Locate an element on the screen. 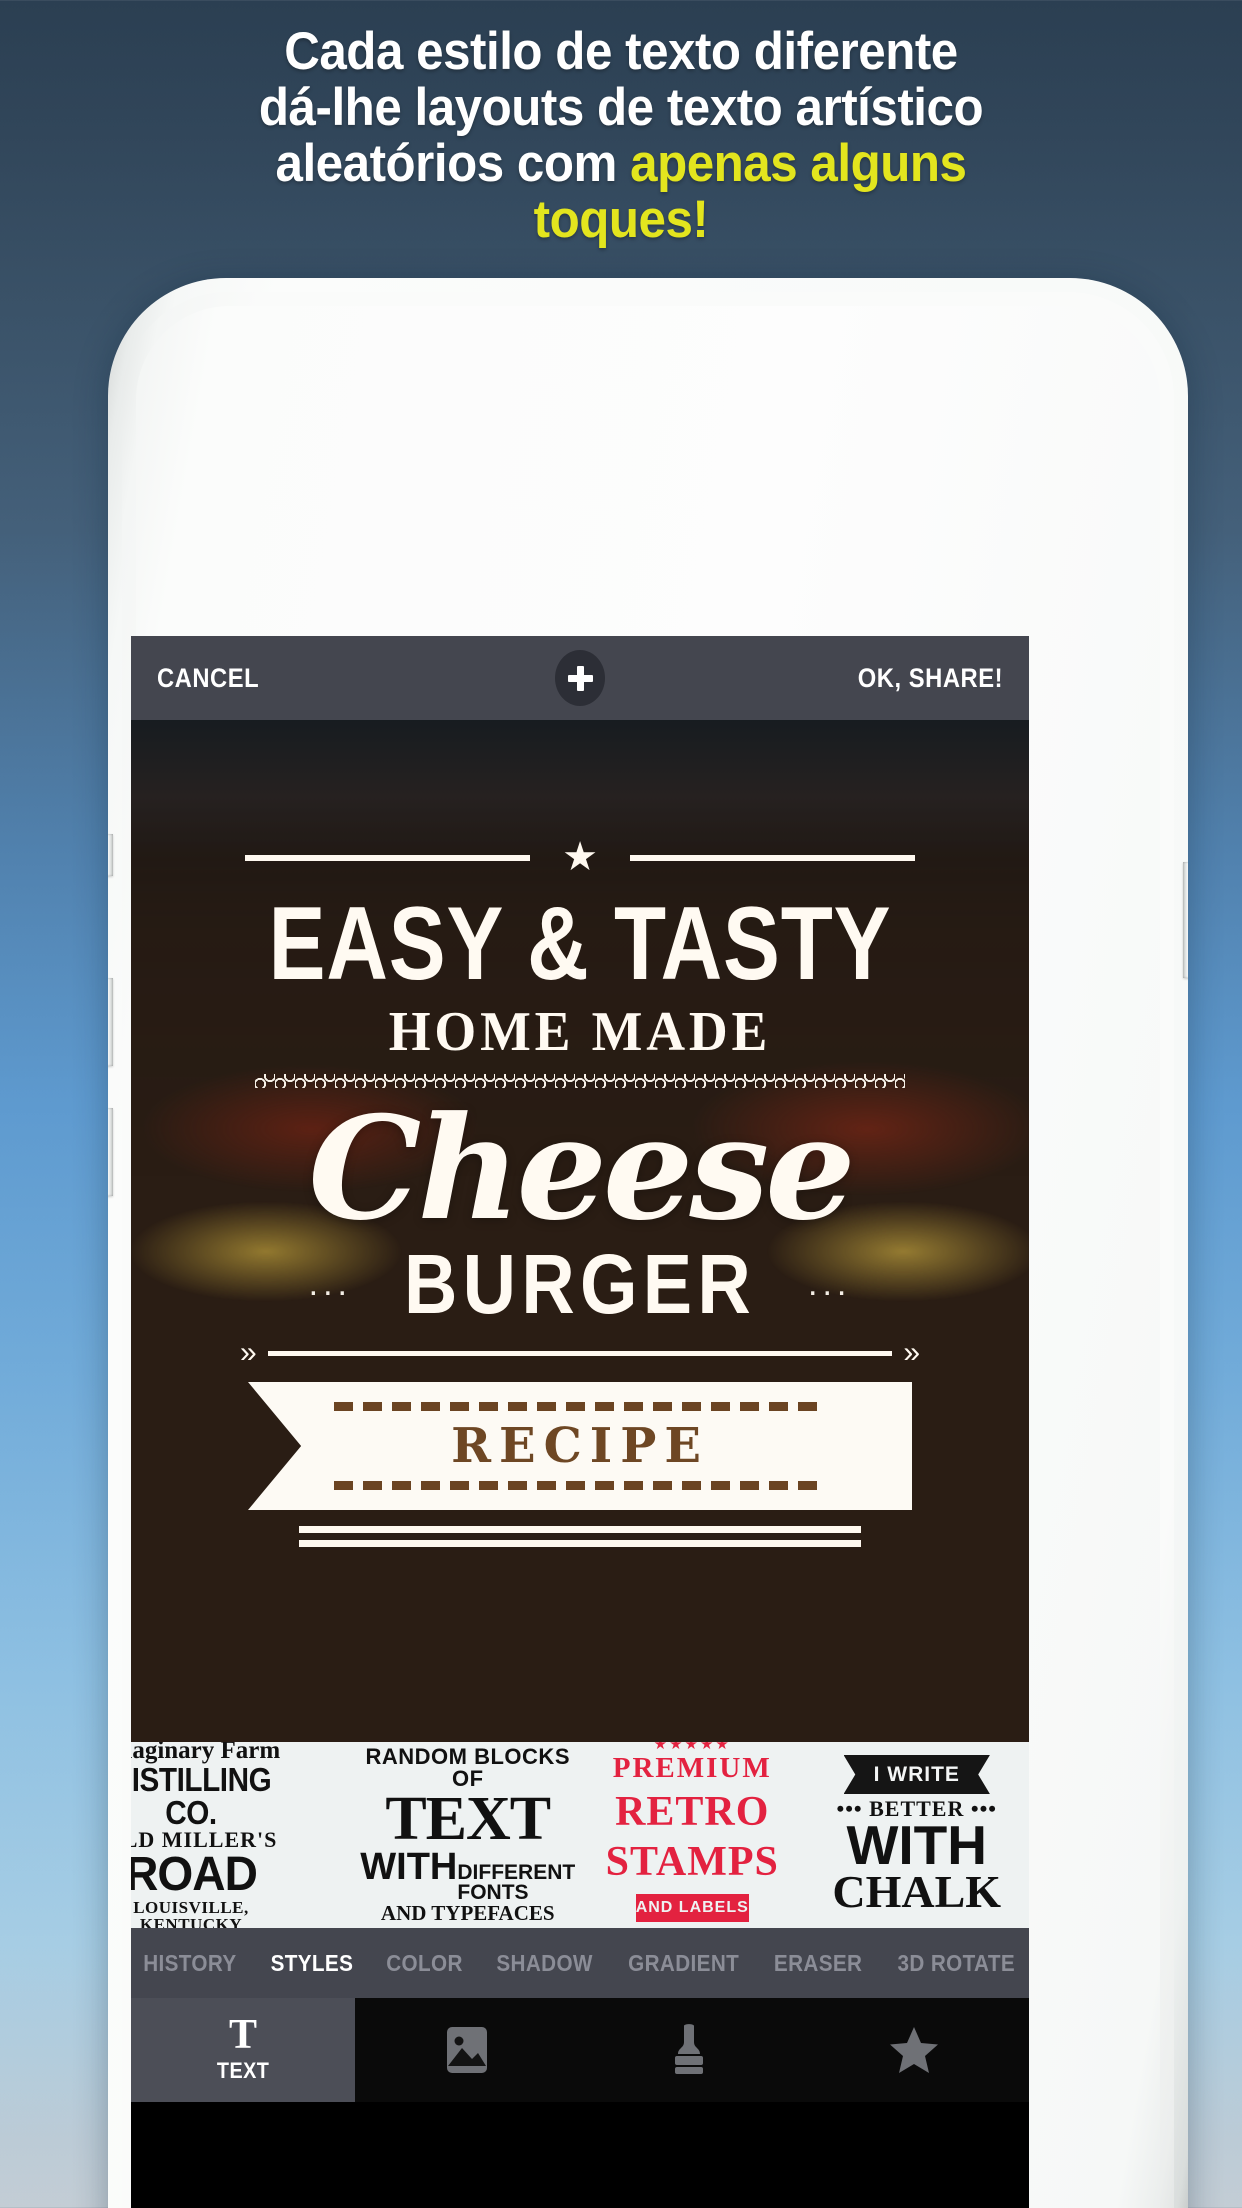  stamps-line-retro: RETRO is located at coordinates (692, 1812).